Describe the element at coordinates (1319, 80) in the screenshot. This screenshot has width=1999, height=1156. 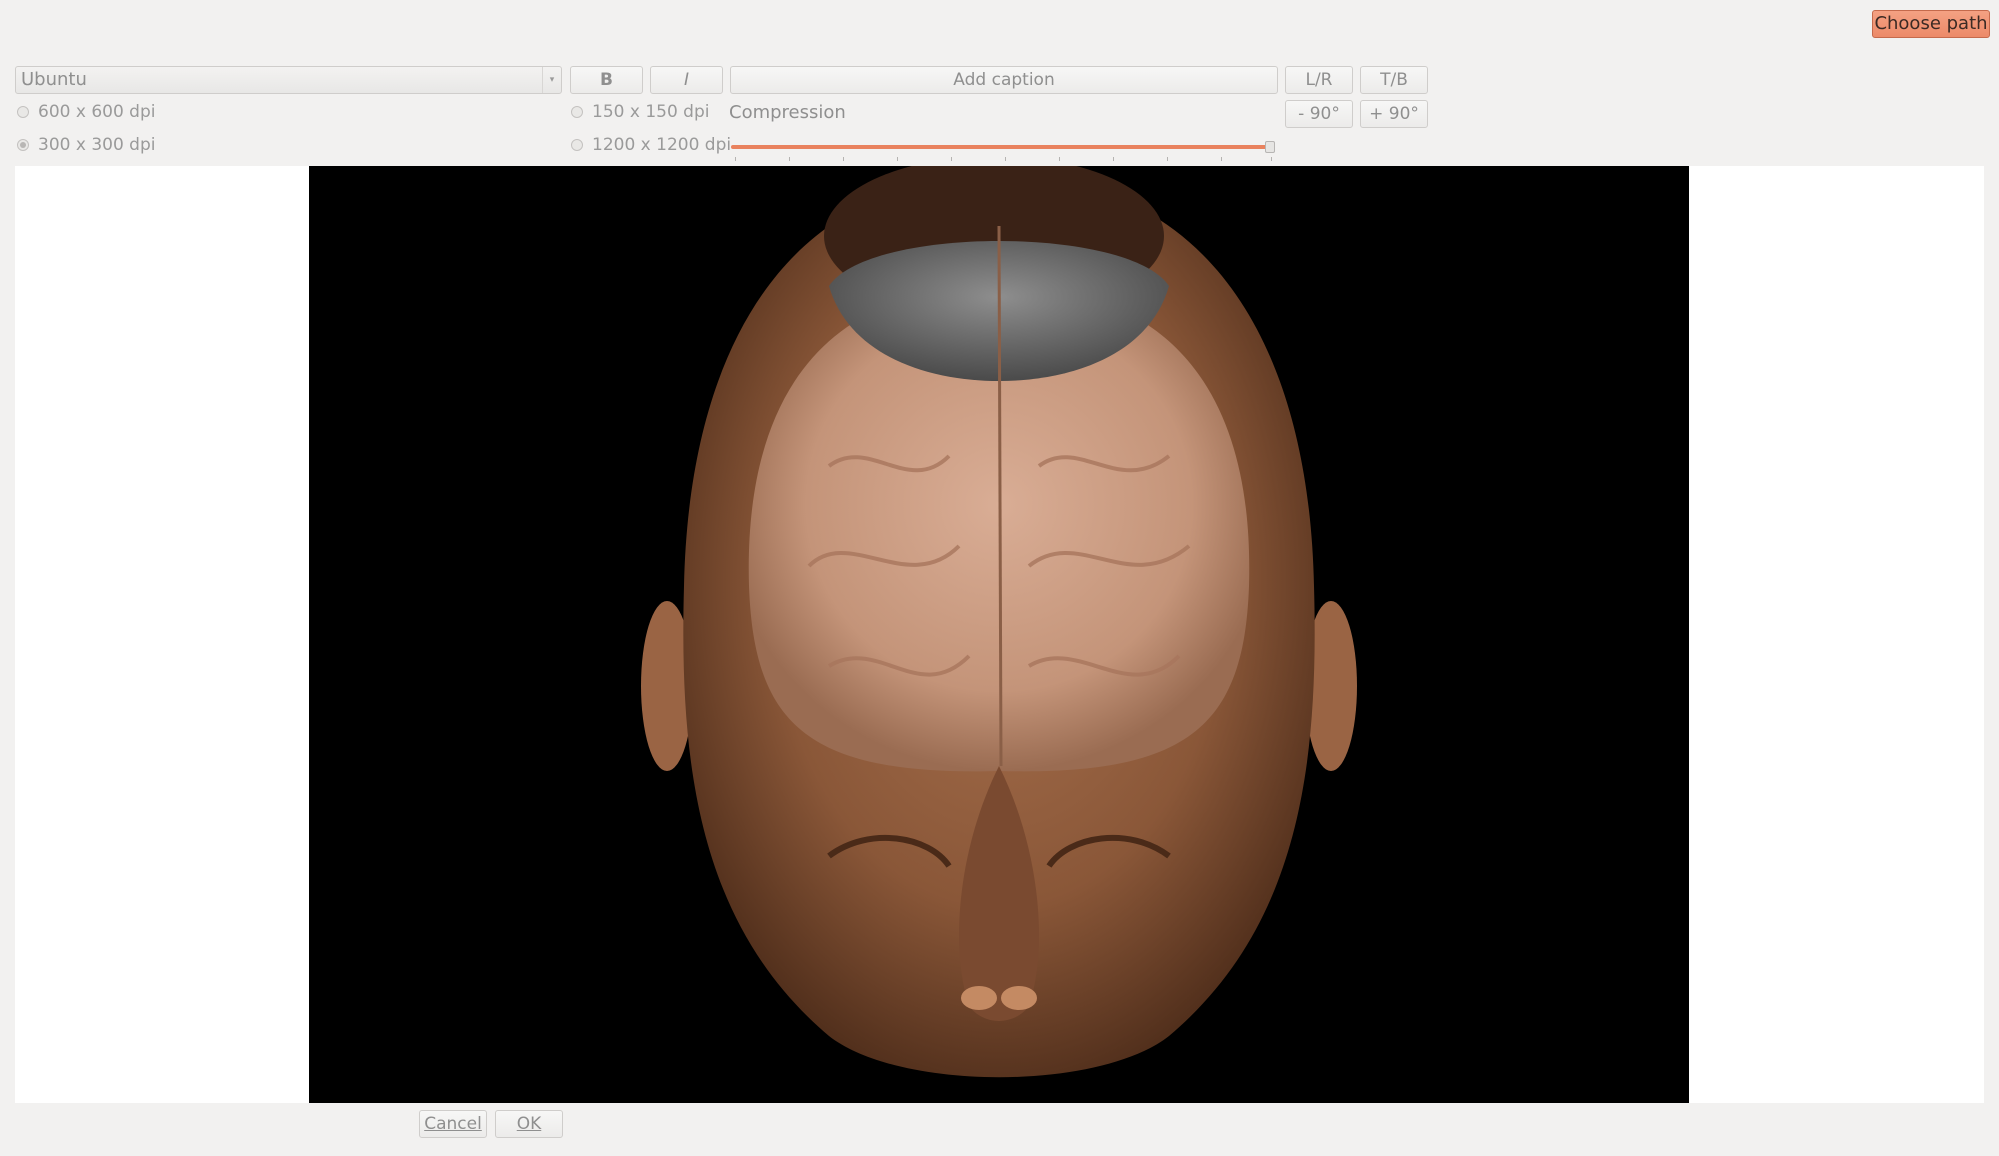
I see `flip-lr-button: L/R` at that location.